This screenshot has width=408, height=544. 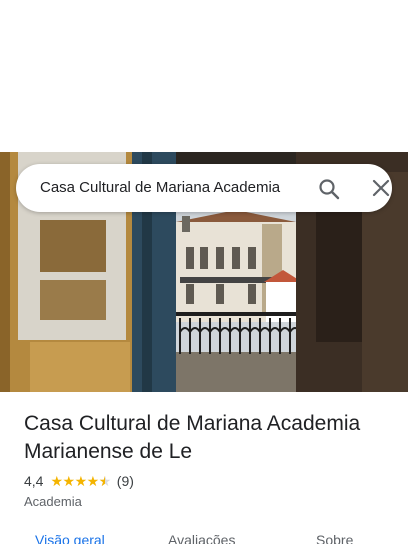 I want to click on rating-value: 4,4, so click(x=34, y=481).